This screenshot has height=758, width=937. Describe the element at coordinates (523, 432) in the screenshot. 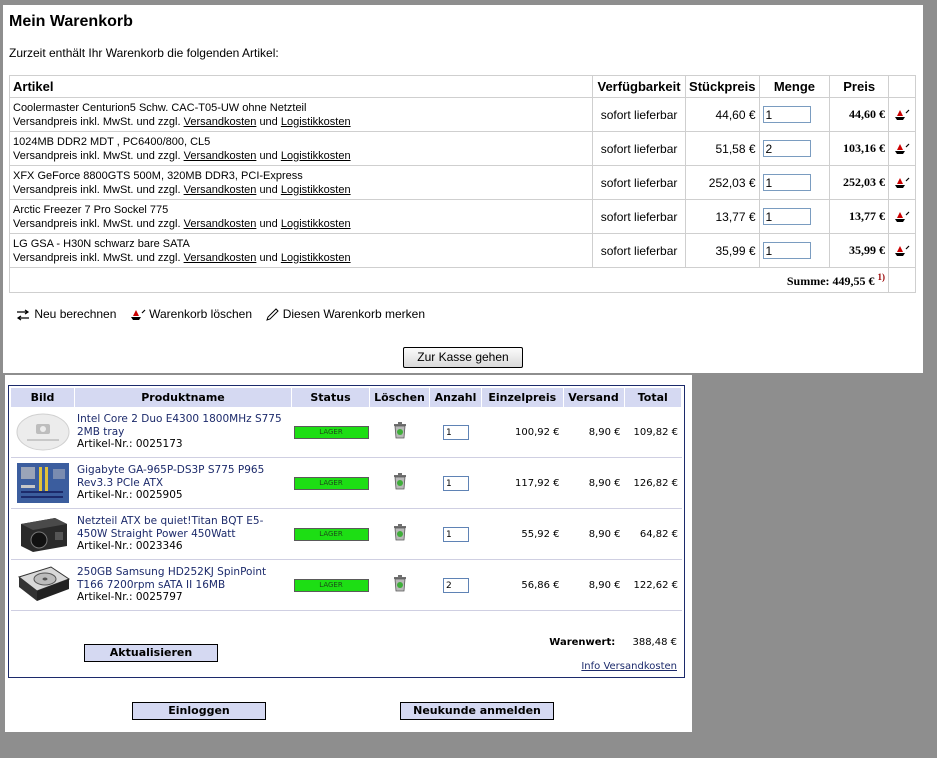

I see `unit-price: 100,92 €` at that location.